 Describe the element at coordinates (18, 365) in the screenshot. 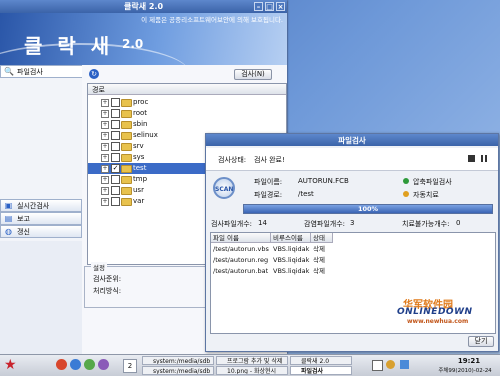

I see `start-menu-star-icon: ★` at that location.